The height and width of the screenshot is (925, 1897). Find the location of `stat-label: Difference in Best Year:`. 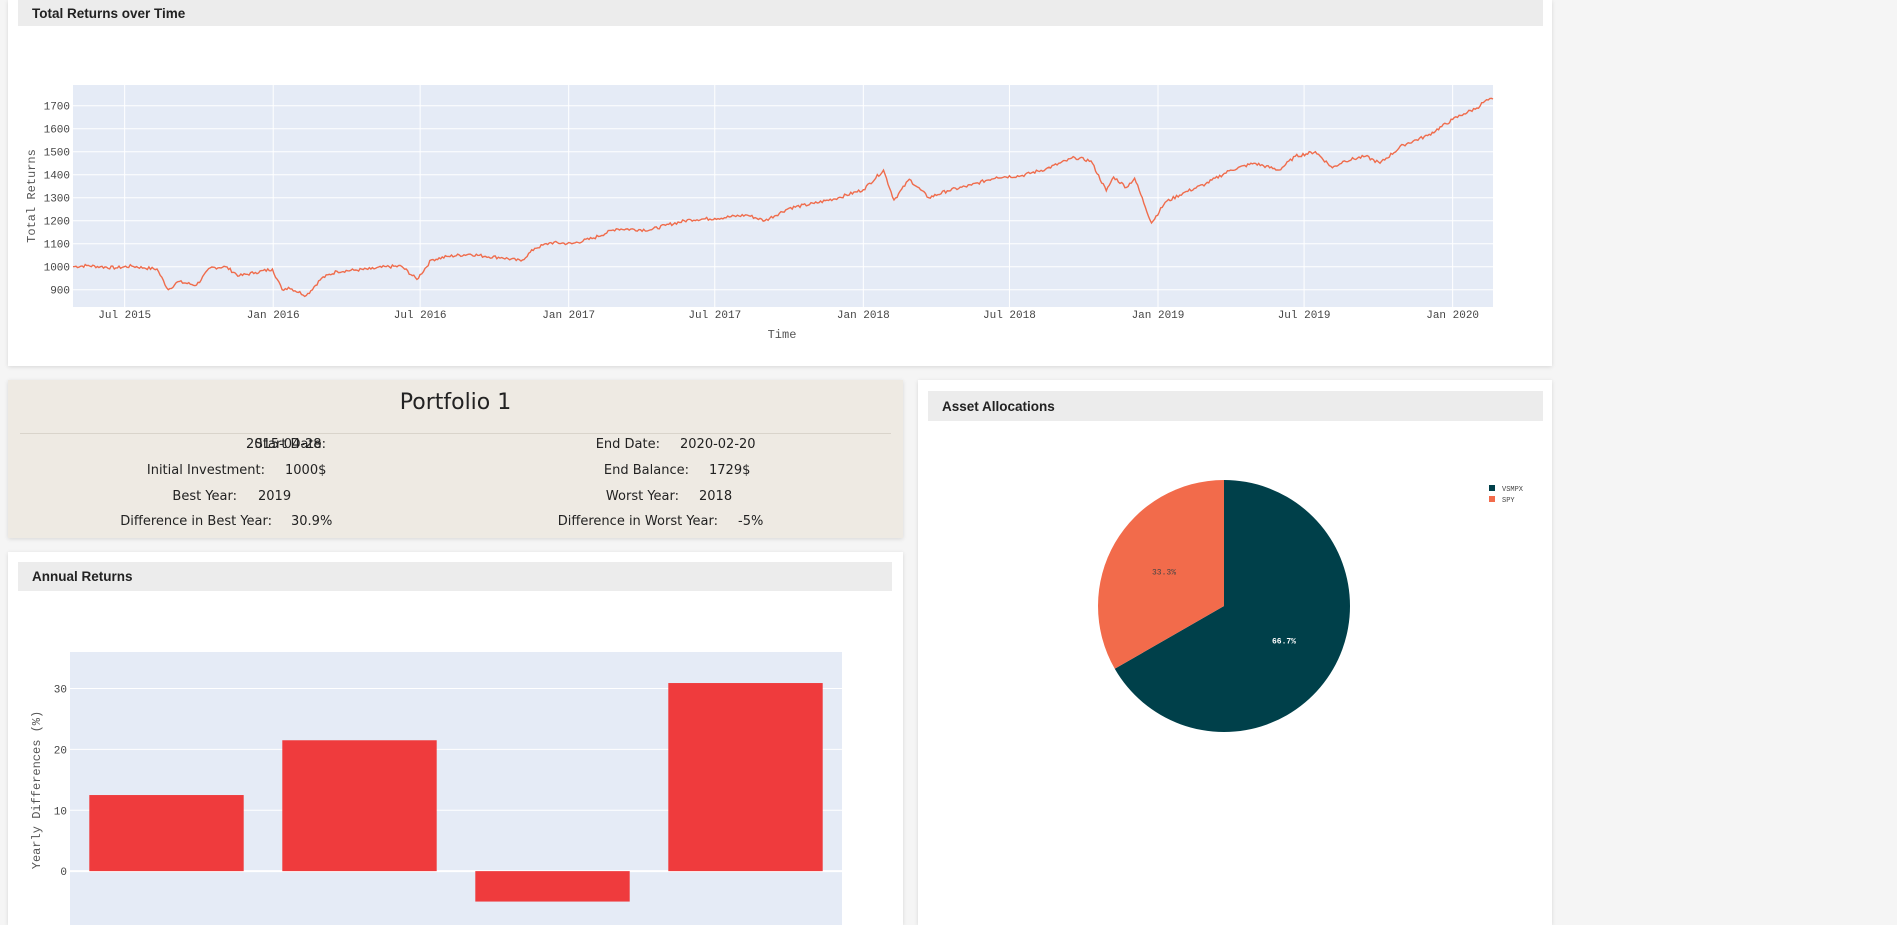

stat-label: Difference in Best Year: is located at coordinates (196, 521).